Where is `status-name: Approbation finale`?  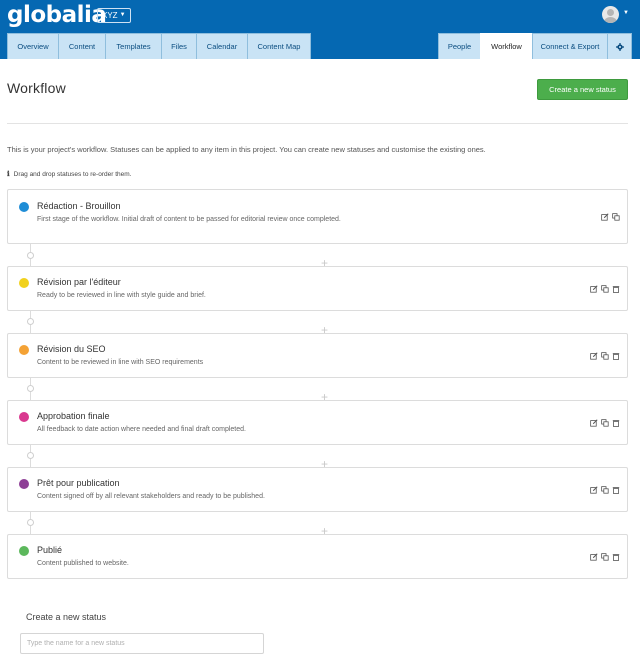 status-name: Approbation finale is located at coordinates (73, 416).